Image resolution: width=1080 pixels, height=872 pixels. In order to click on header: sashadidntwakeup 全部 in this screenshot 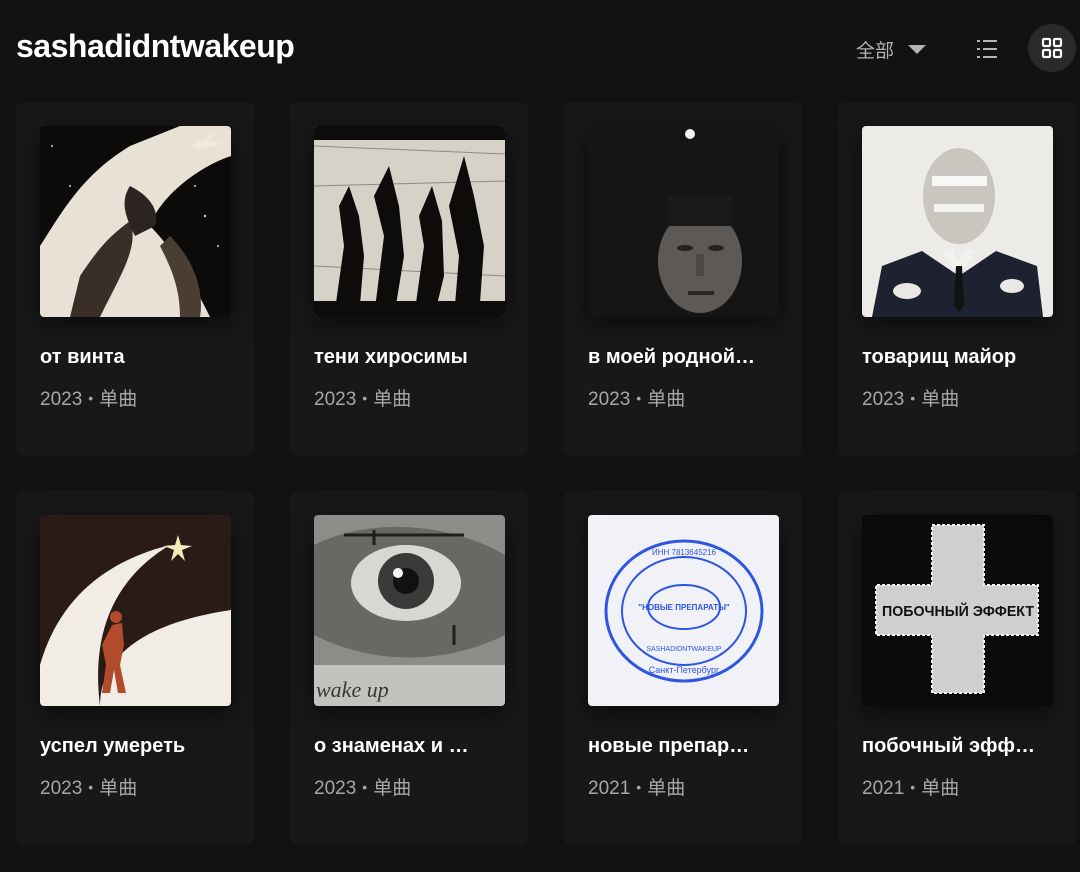, I will do `click(540, 48)`.